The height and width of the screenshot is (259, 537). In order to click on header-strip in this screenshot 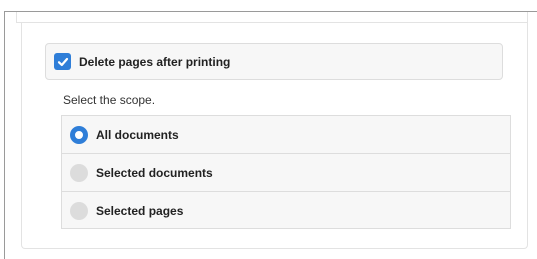, I will do `click(272, 17)`.